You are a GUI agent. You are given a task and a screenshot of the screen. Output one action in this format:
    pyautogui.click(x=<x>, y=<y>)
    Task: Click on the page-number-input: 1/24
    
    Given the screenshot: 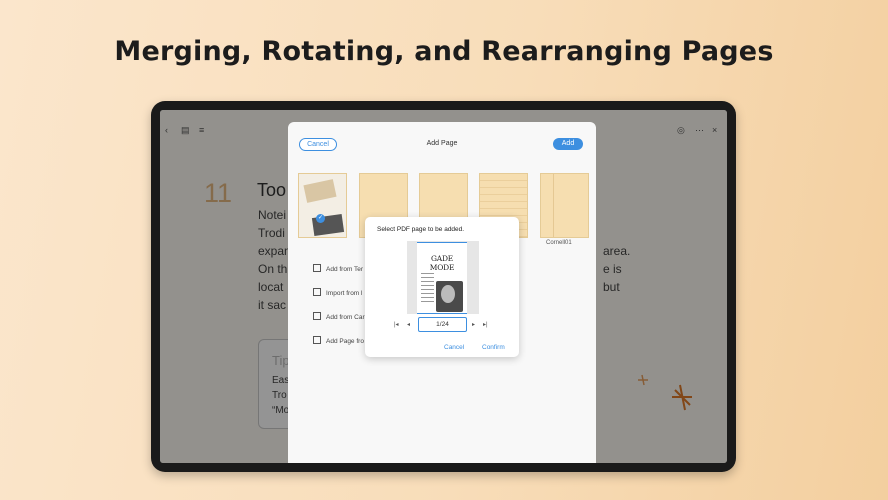 What is the action you would take?
    pyautogui.click(x=442, y=324)
    